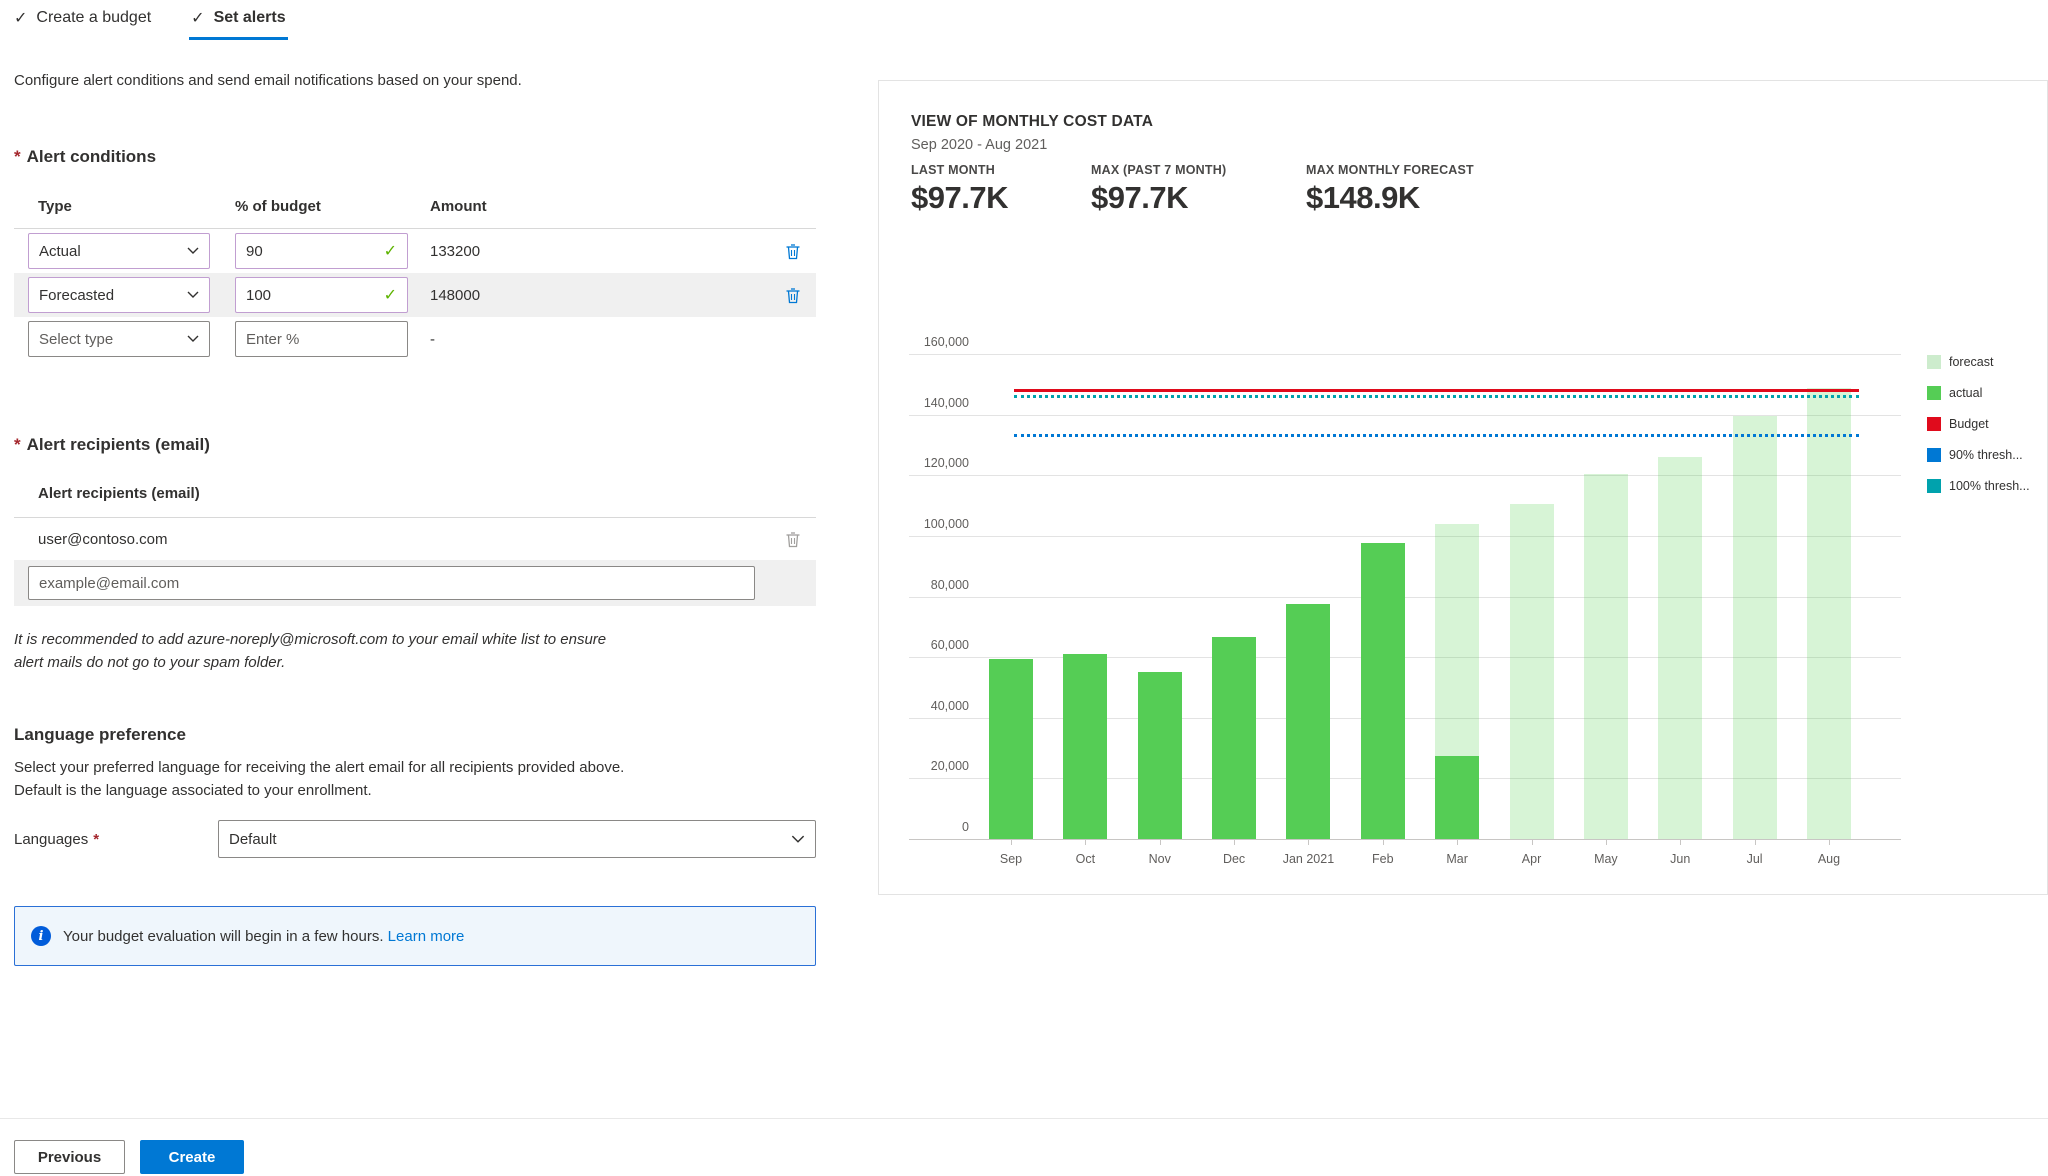 The image size is (2048, 1176). Describe the element at coordinates (390, 251) in the screenshot. I see `valid-check-icon: ✓` at that location.